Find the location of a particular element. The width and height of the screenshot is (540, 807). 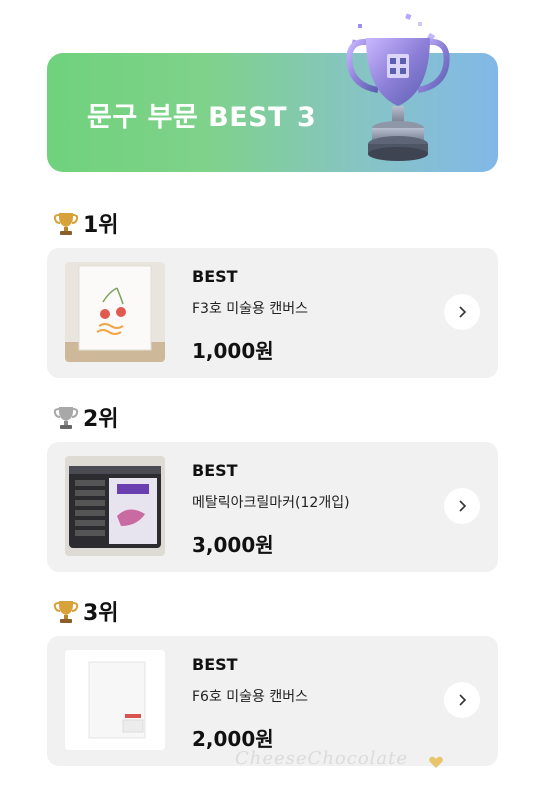

banner-title: 문구 부문 BEST 3 is located at coordinates (202, 117).